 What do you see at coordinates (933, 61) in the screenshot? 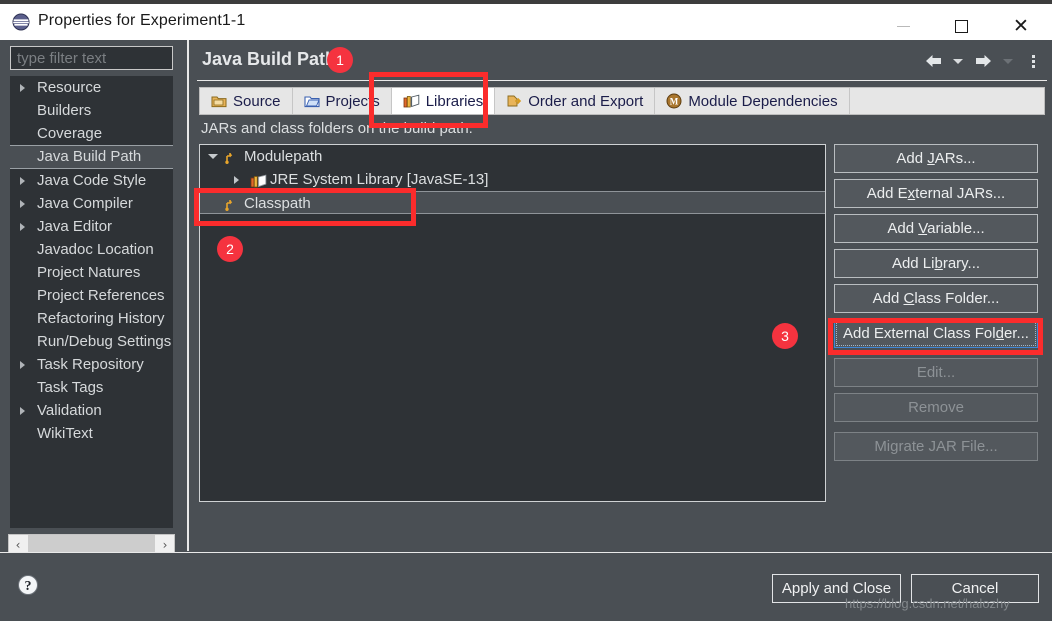
I see `back-arrow-icon` at bounding box center [933, 61].